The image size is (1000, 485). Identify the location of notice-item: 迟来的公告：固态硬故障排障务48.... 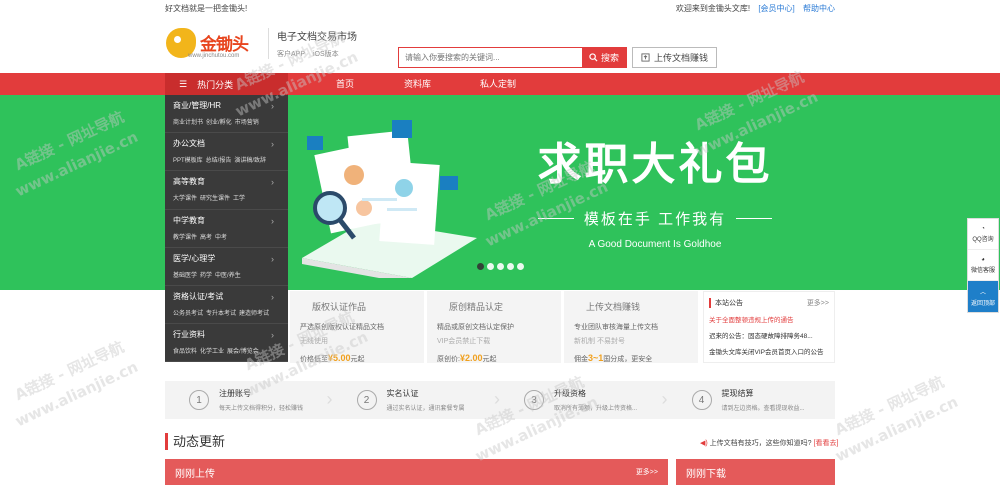
(769, 335).